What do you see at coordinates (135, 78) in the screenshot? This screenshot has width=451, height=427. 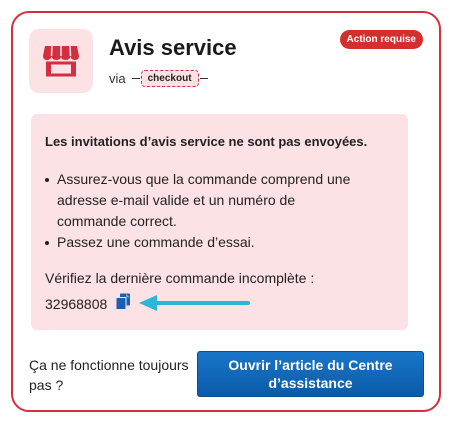 I see `dash-left` at bounding box center [135, 78].